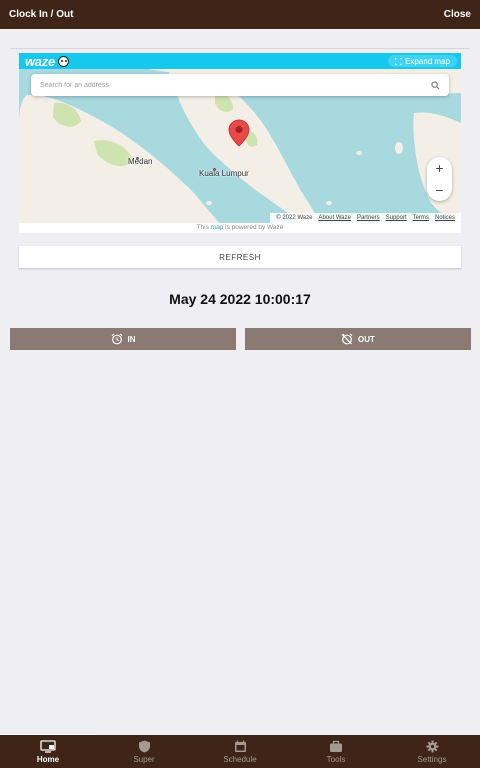 The height and width of the screenshot is (768, 480). Describe the element at coordinates (334, 218) in the screenshot. I see `about-waze-link: About Waze` at that location.